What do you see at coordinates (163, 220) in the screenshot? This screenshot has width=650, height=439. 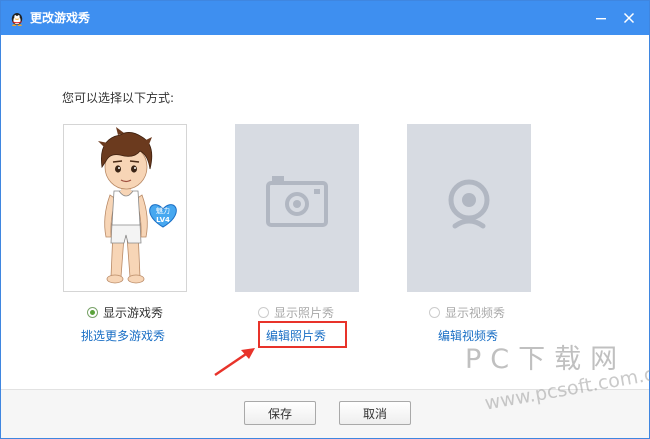 I see `charm-badge-level: LV4` at bounding box center [163, 220].